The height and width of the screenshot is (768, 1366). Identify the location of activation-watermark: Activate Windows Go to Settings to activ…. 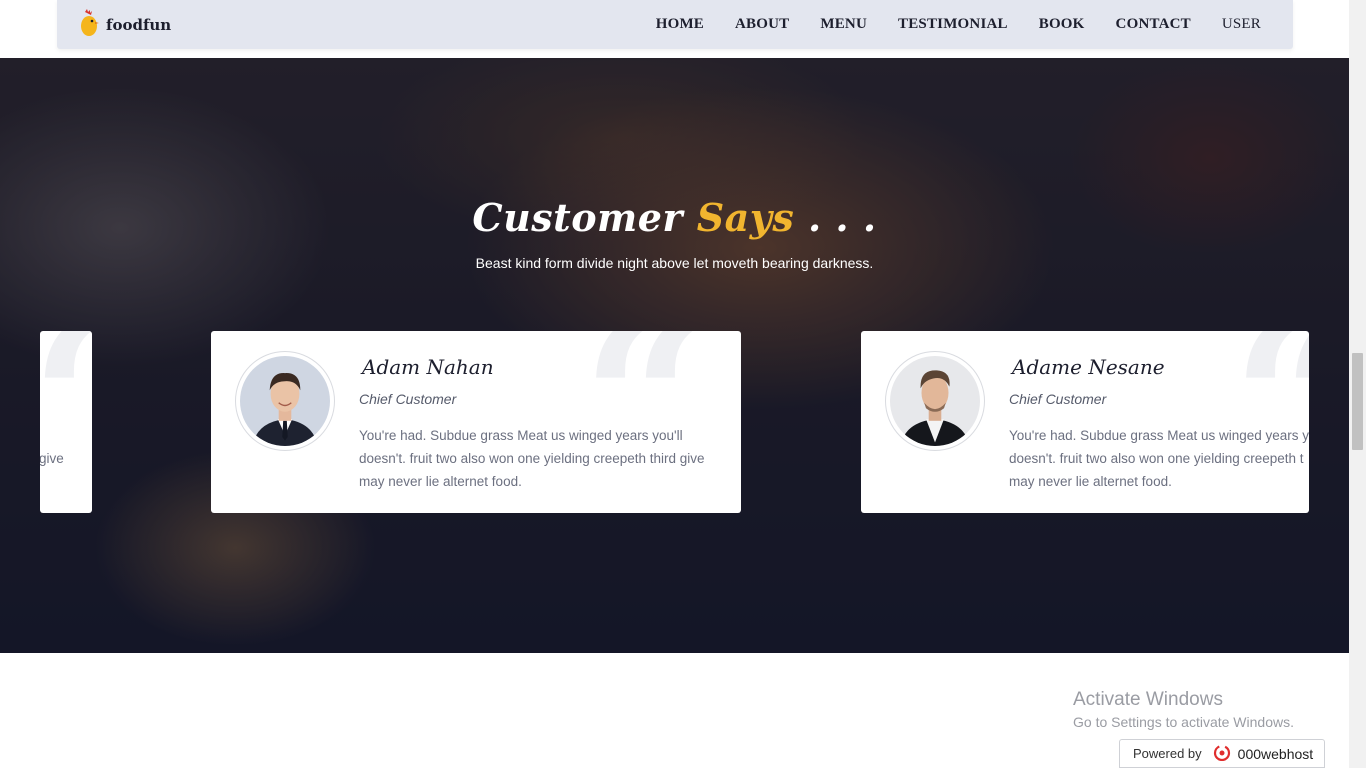
(1183, 709).